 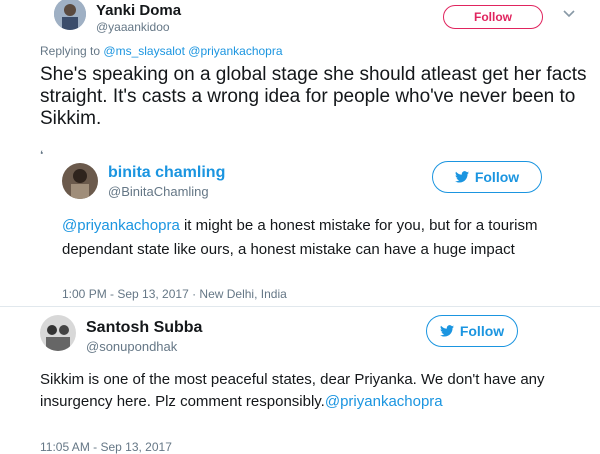 What do you see at coordinates (106, 447) in the screenshot?
I see `timestamp: 11:05 AM - Sep 13, 2017` at bounding box center [106, 447].